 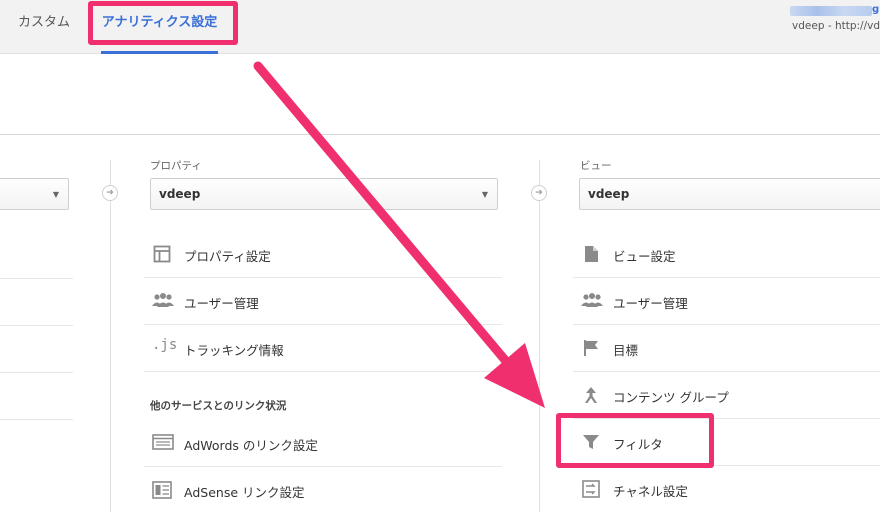 What do you see at coordinates (324, 194) in the screenshot?
I see `property-select: vdeep ▼` at bounding box center [324, 194].